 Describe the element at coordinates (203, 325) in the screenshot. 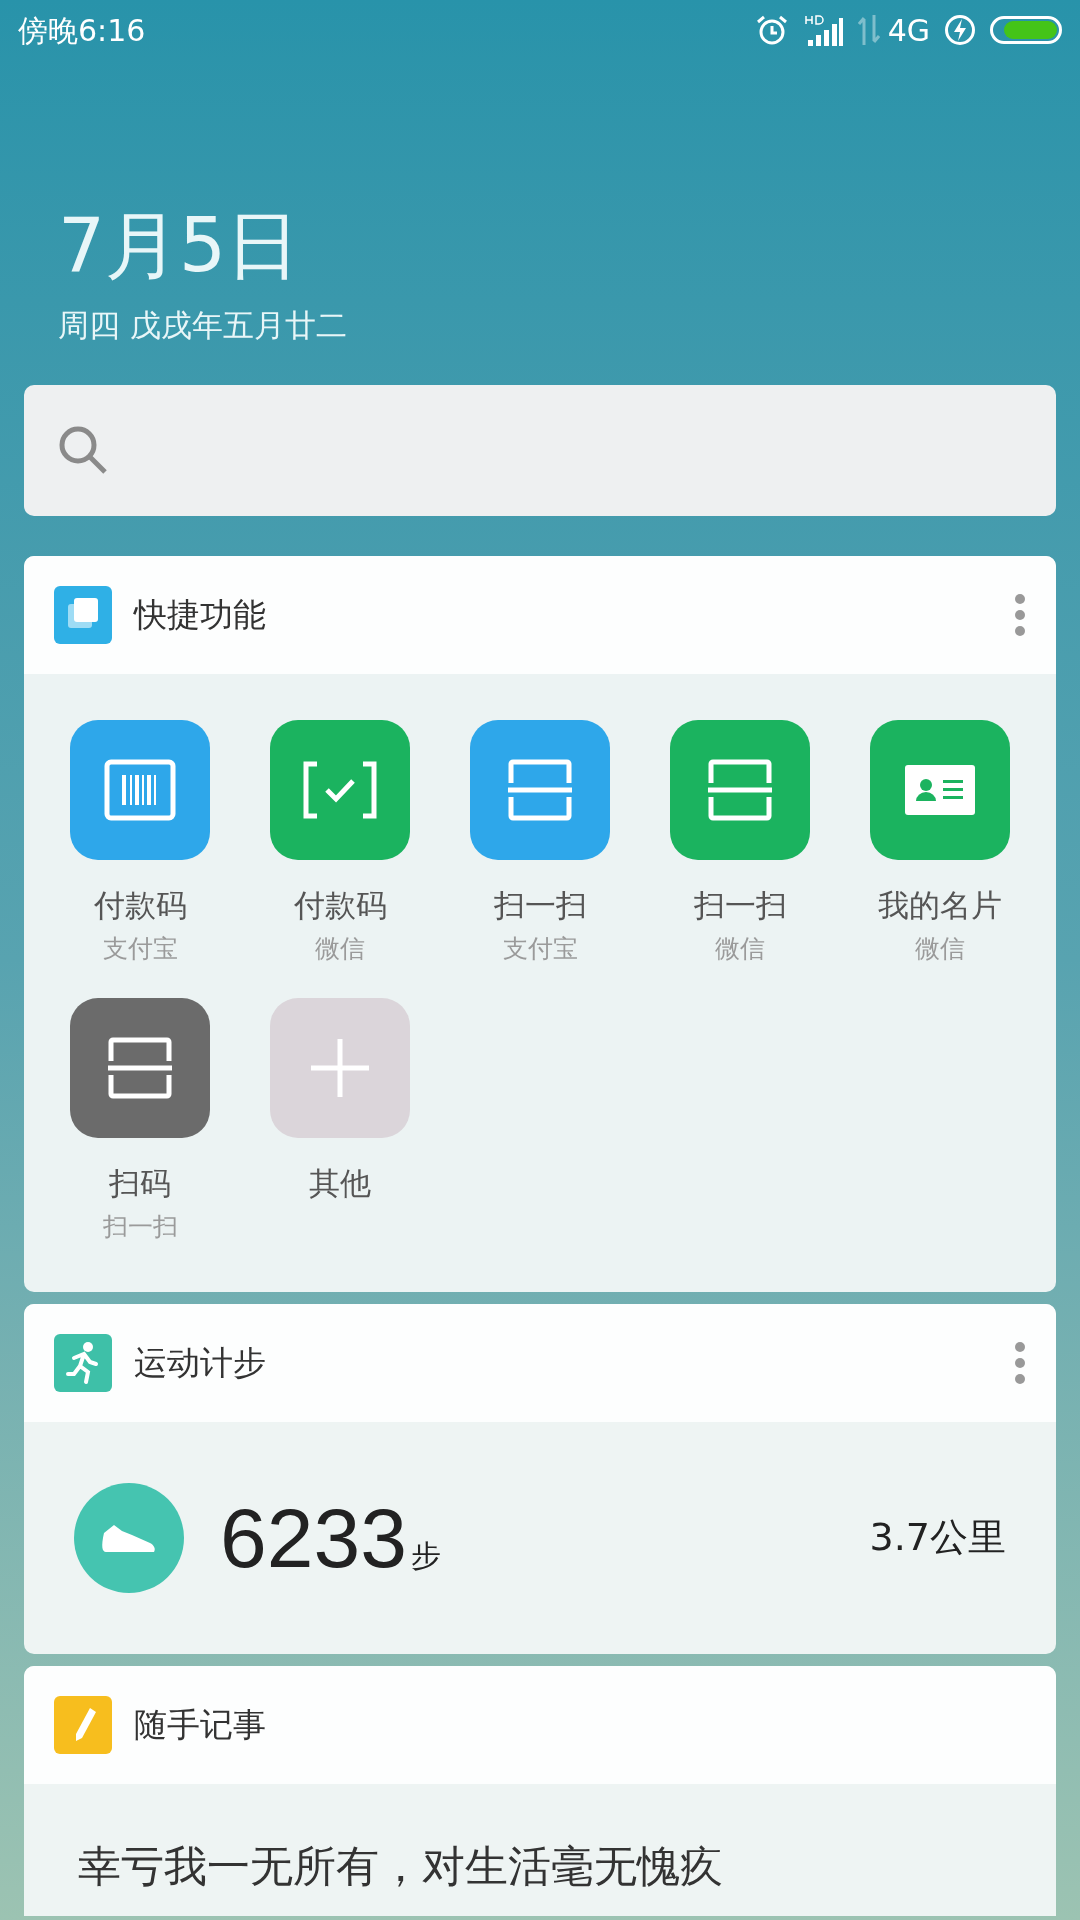

I see `lunar-date: 周四 戊戌年五月廿二` at that location.